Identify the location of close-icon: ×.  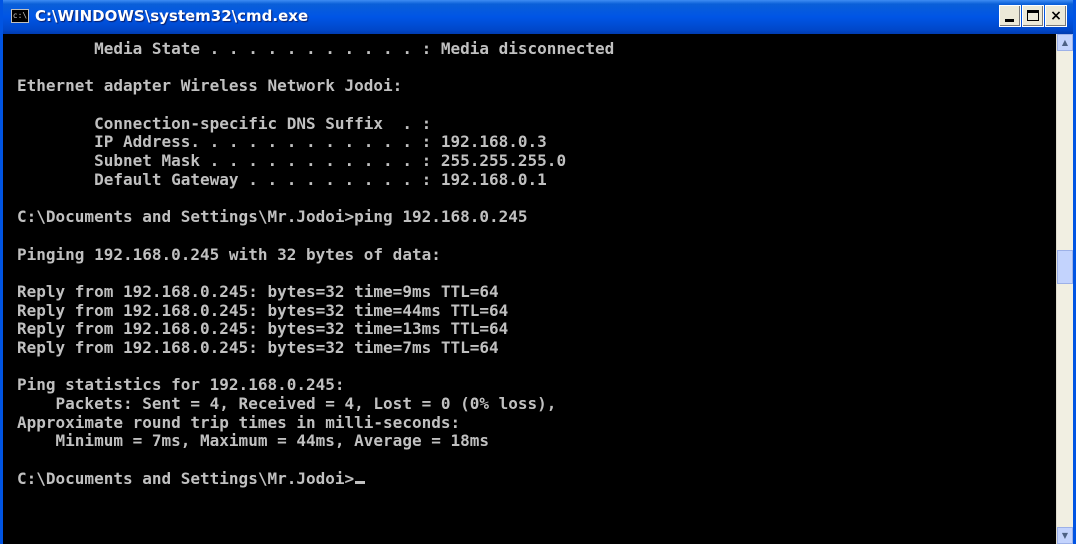
(1056, 16).